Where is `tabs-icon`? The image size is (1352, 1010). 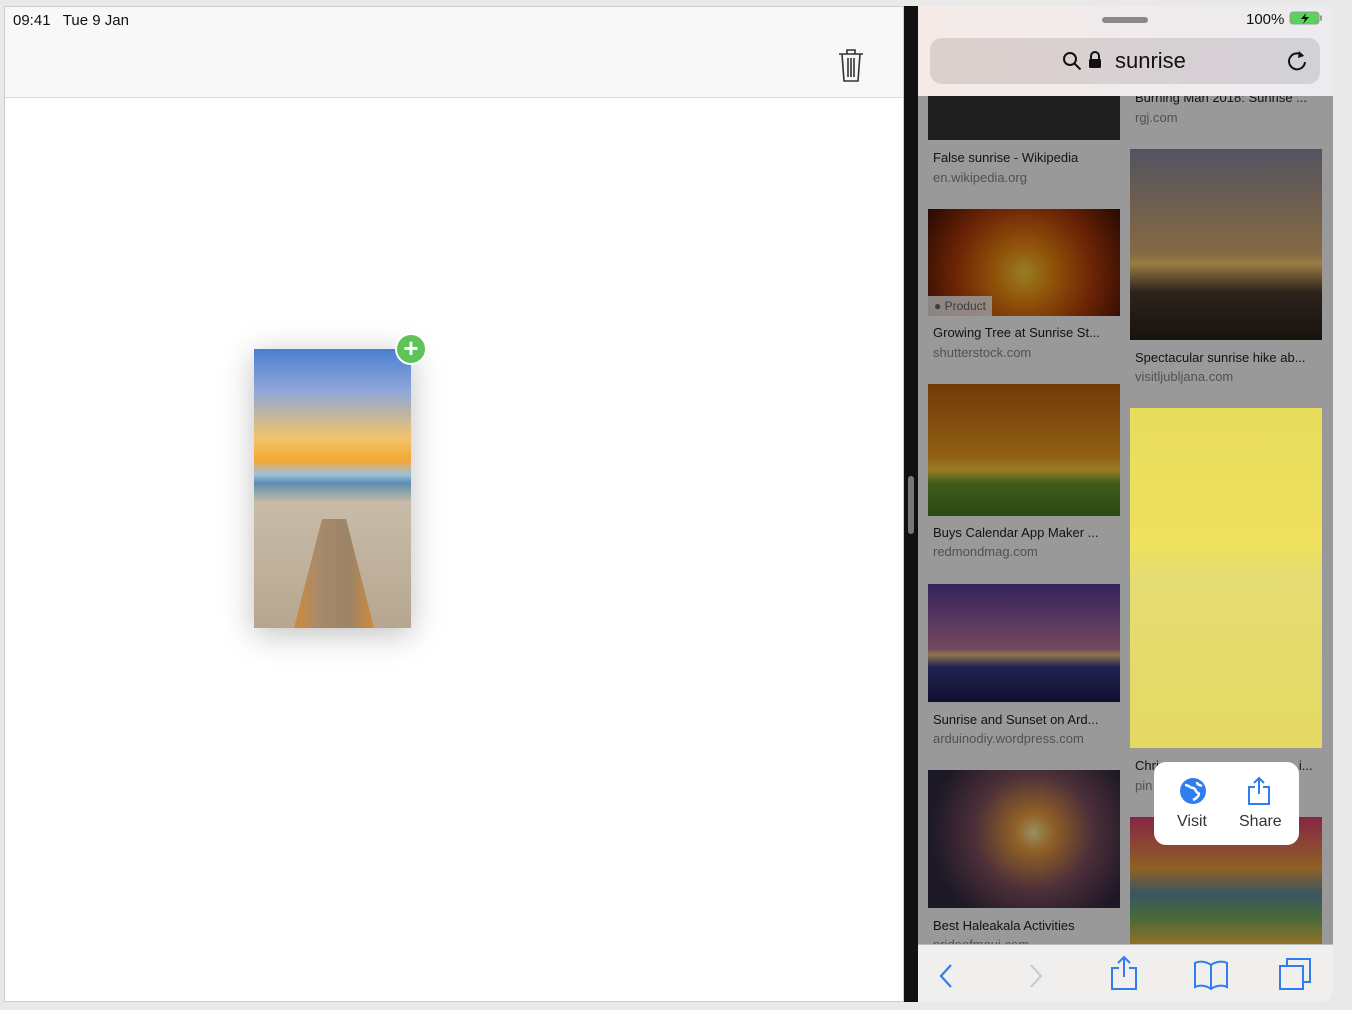 tabs-icon is located at coordinates (1295, 974).